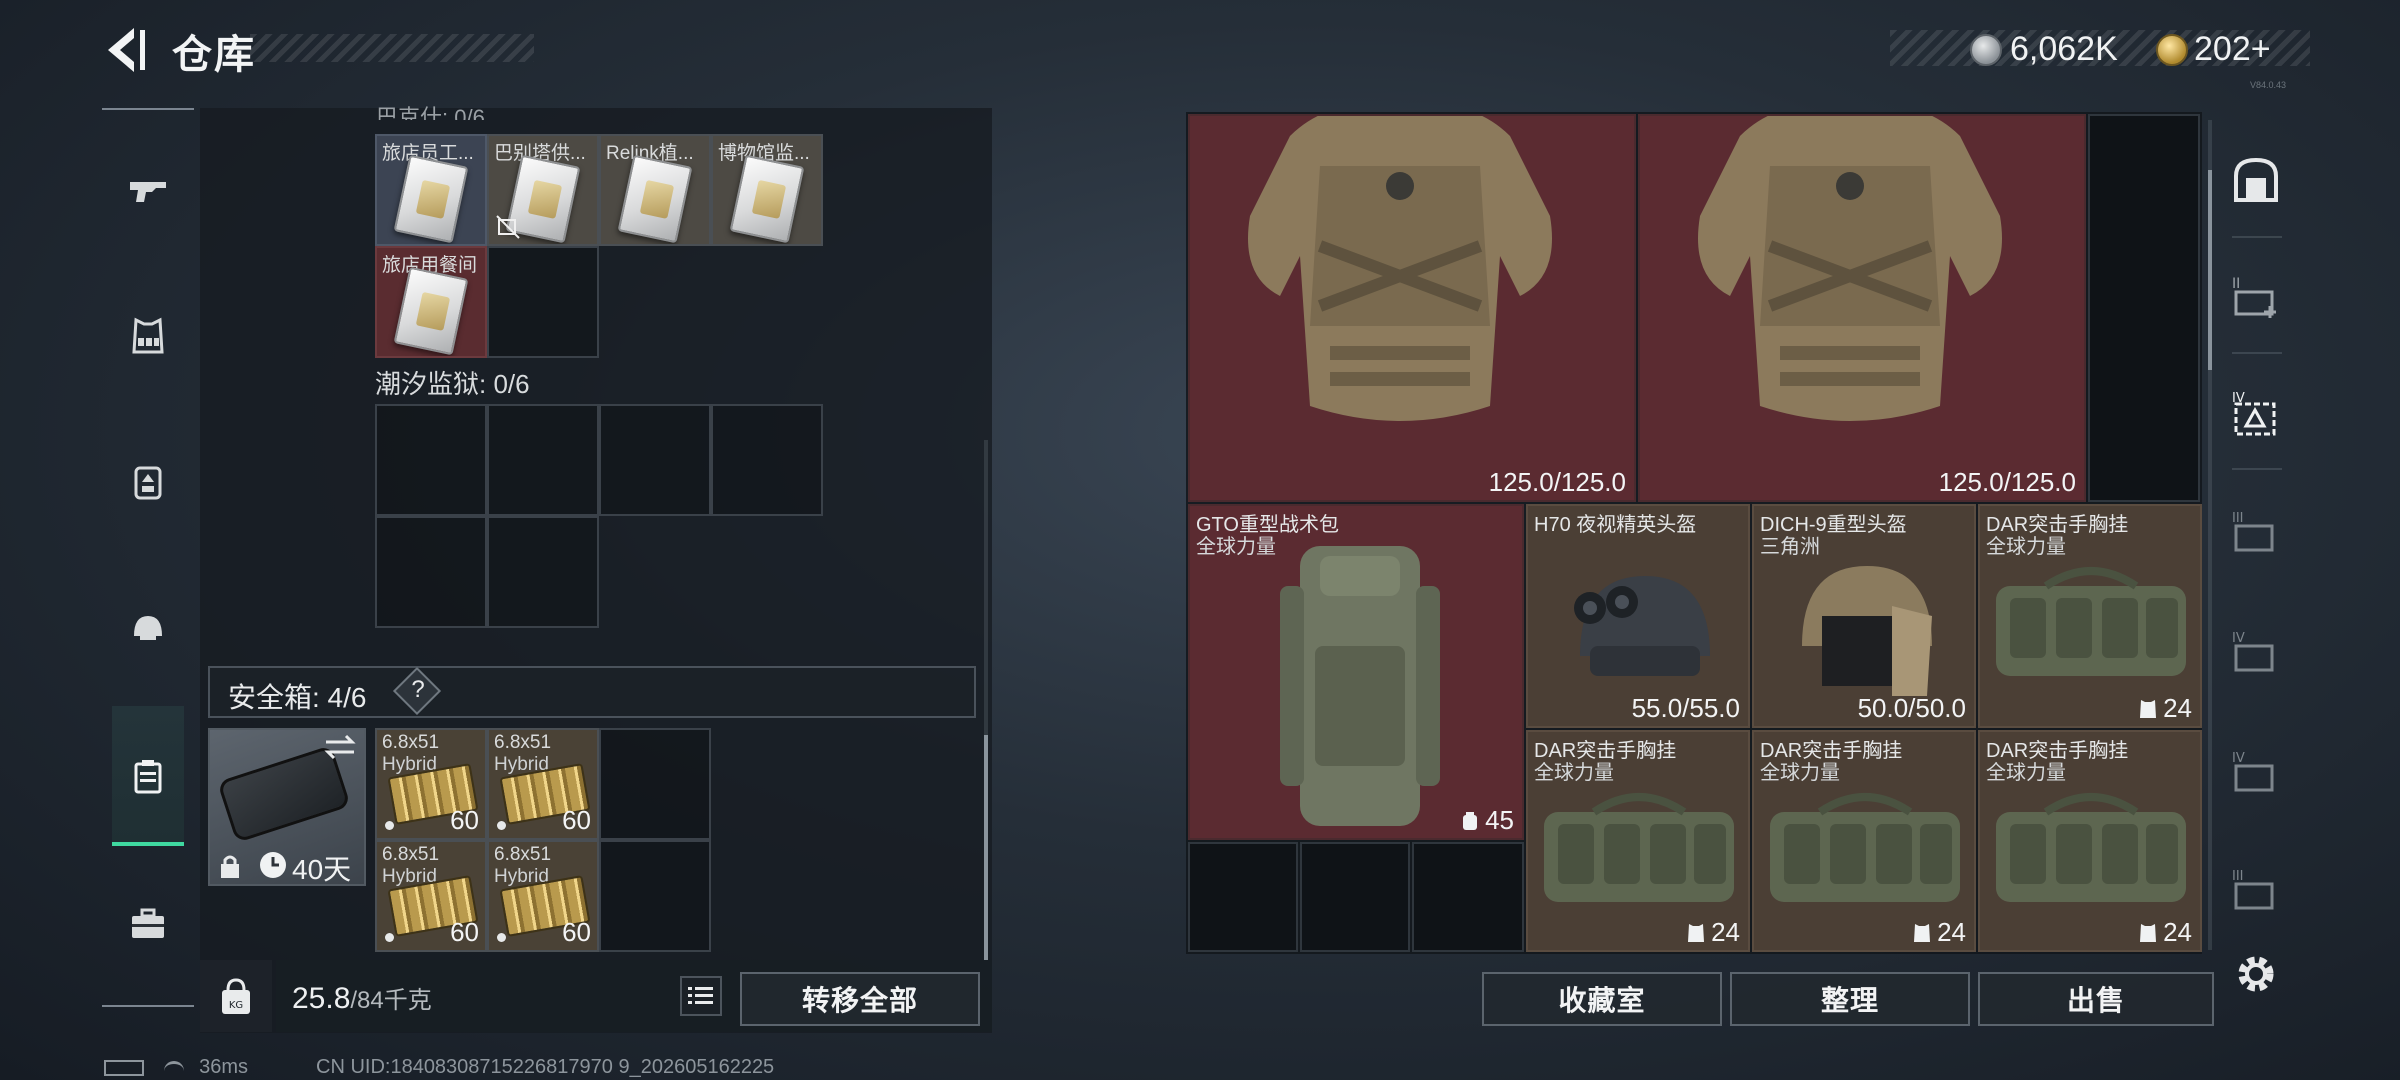 The height and width of the screenshot is (1080, 2400). What do you see at coordinates (2148, 708) in the screenshot?
I see `vest-small-icon` at bounding box center [2148, 708].